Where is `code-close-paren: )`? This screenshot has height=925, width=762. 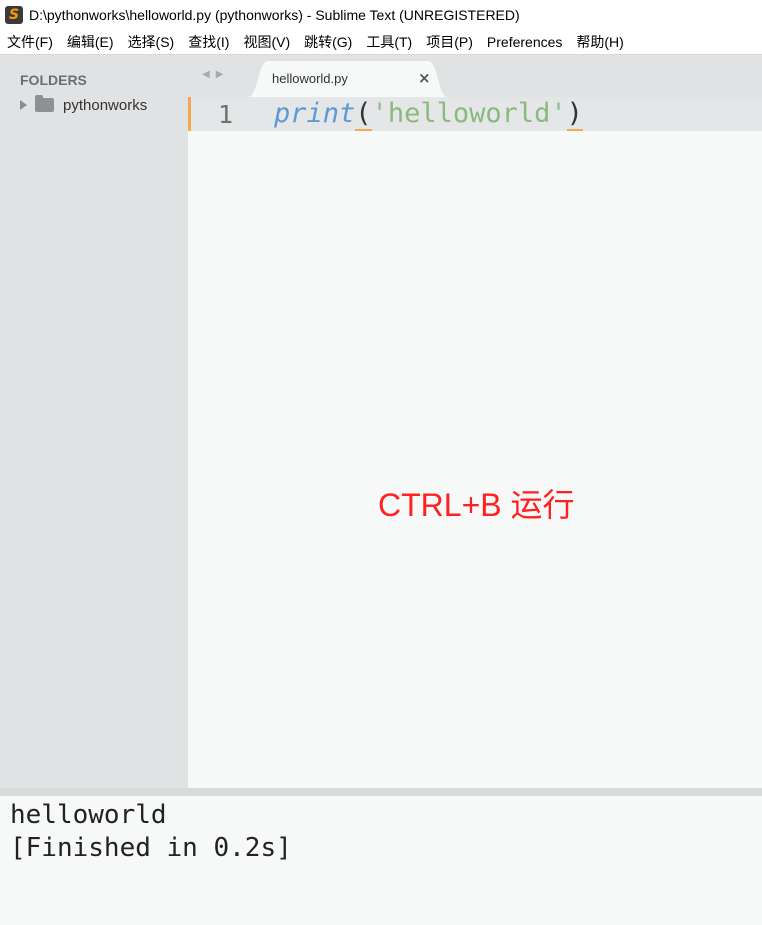 code-close-paren: ) is located at coordinates (574, 114).